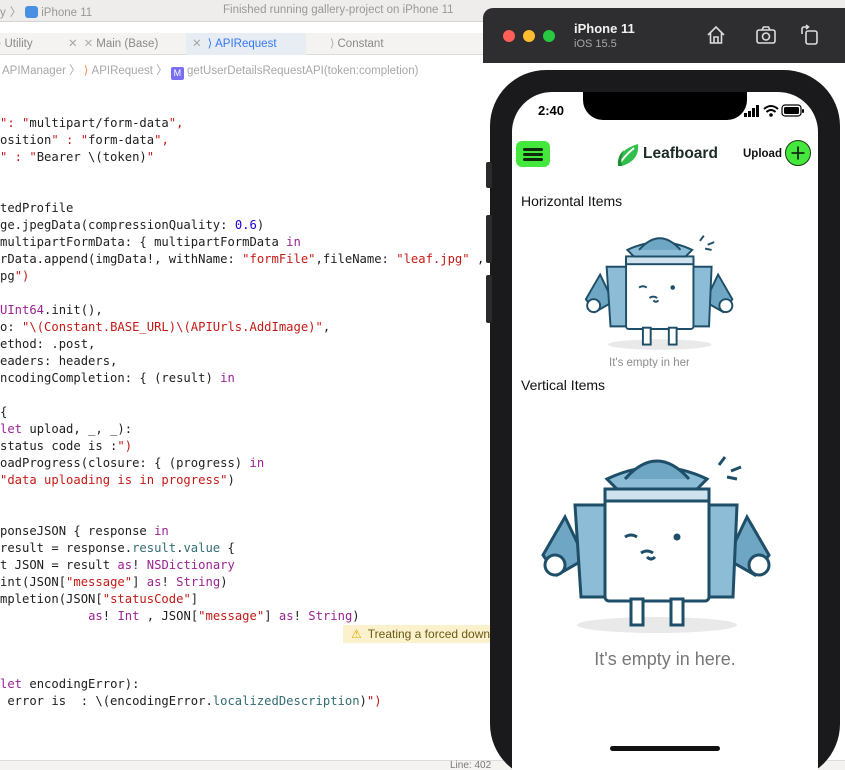 The width and height of the screenshot is (845, 770). What do you see at coordinates (77, 157) in the screenshot?
I see `code-line: " : "Bearer \(token)"` at bounding box center [77, 157].